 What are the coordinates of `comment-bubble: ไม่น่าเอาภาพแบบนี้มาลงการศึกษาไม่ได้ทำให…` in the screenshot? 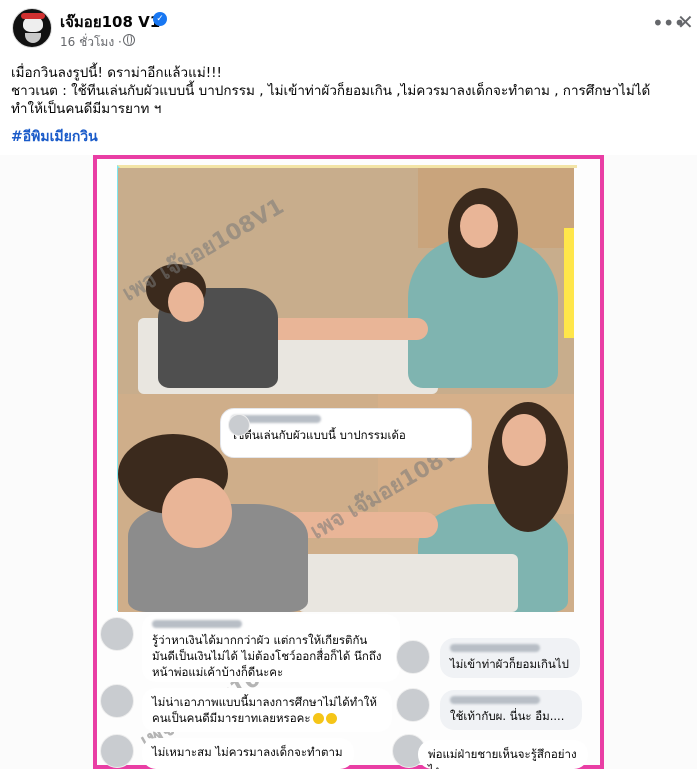 It's located at (267, 710).